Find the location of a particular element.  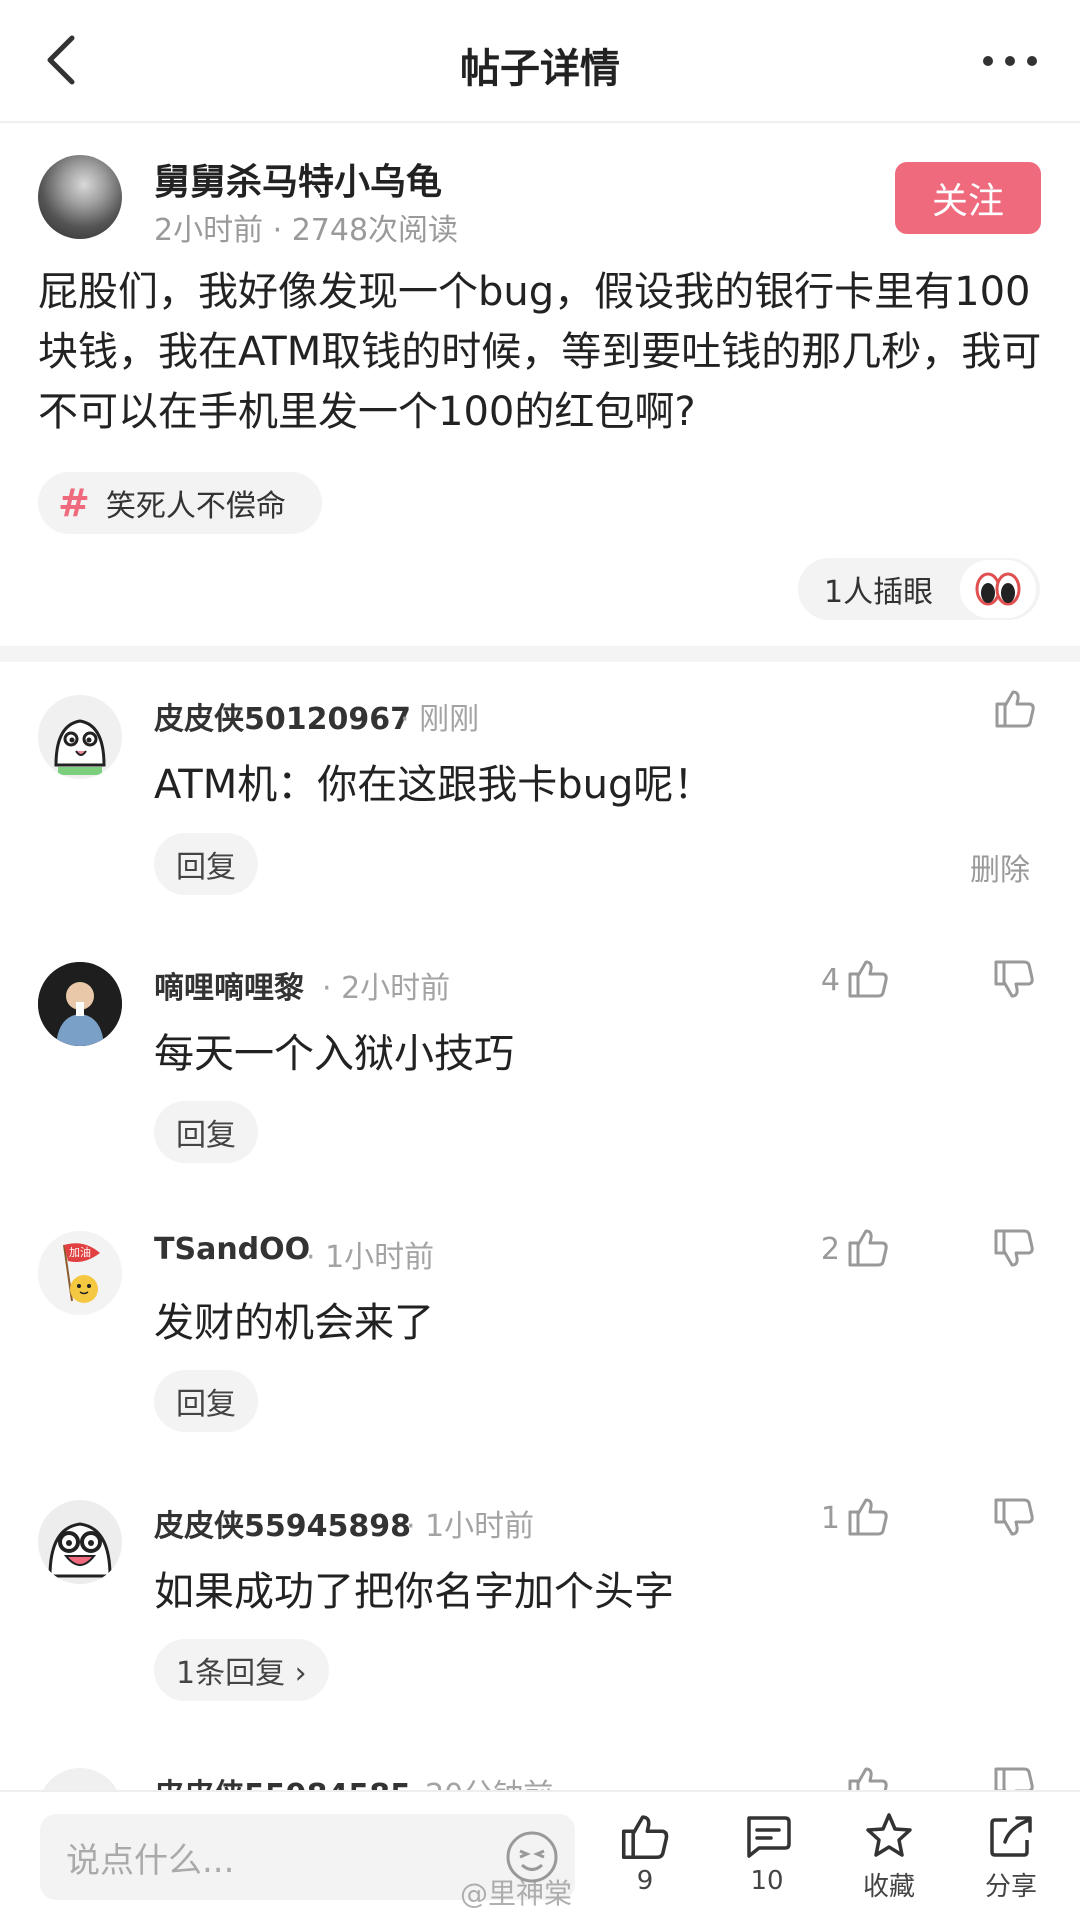

comment-text: 发财的机会来了 is located at coordinates (294, 1323).